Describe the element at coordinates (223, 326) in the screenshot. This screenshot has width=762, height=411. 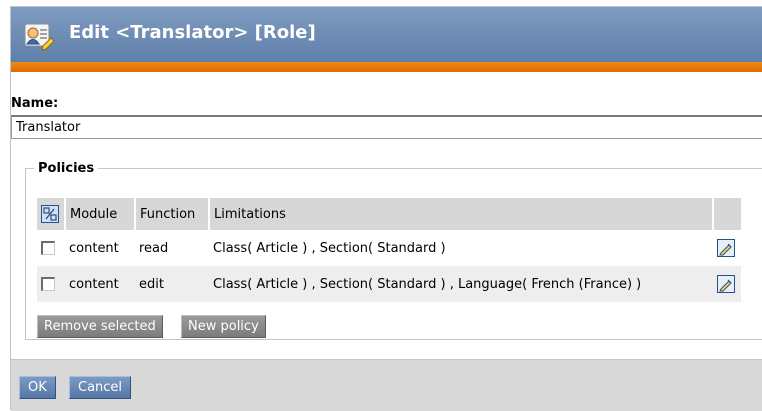
I see `new-policy-button: New policy` at that location.